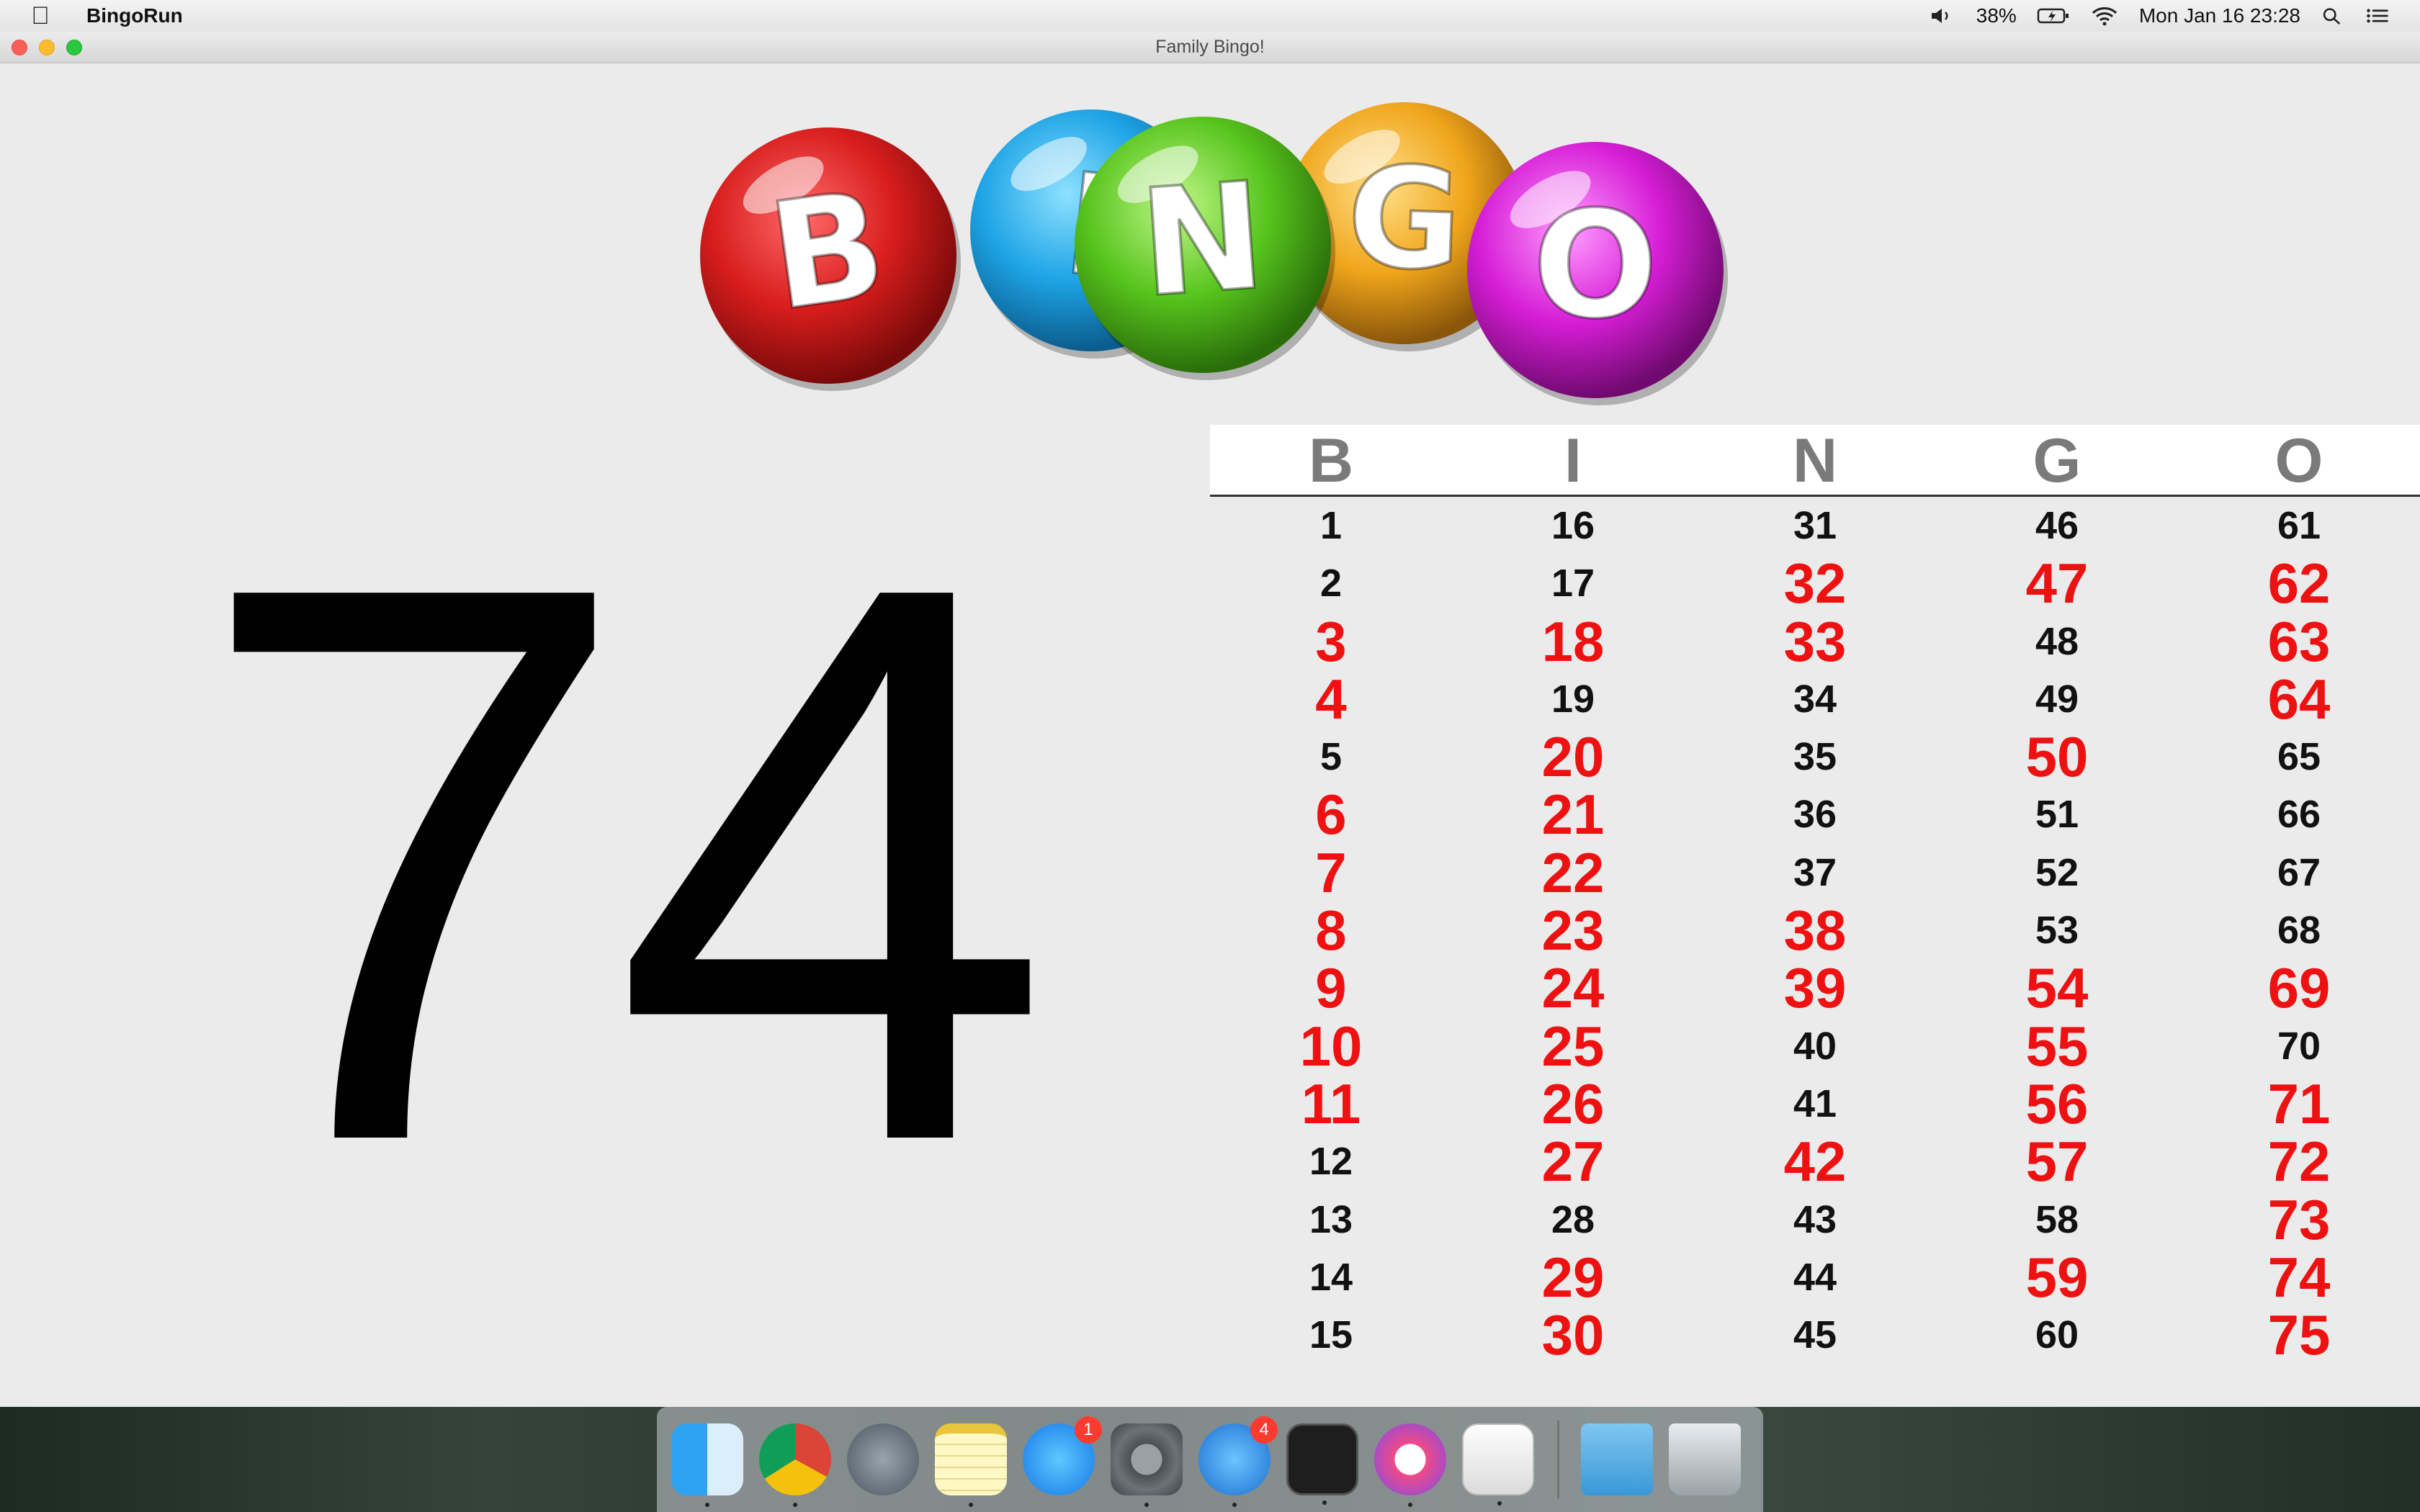  What do you see at coordinates (1815, 1335) in the screenshot?
I see `number-cell: 45` at bounding box center [1815, 1335].